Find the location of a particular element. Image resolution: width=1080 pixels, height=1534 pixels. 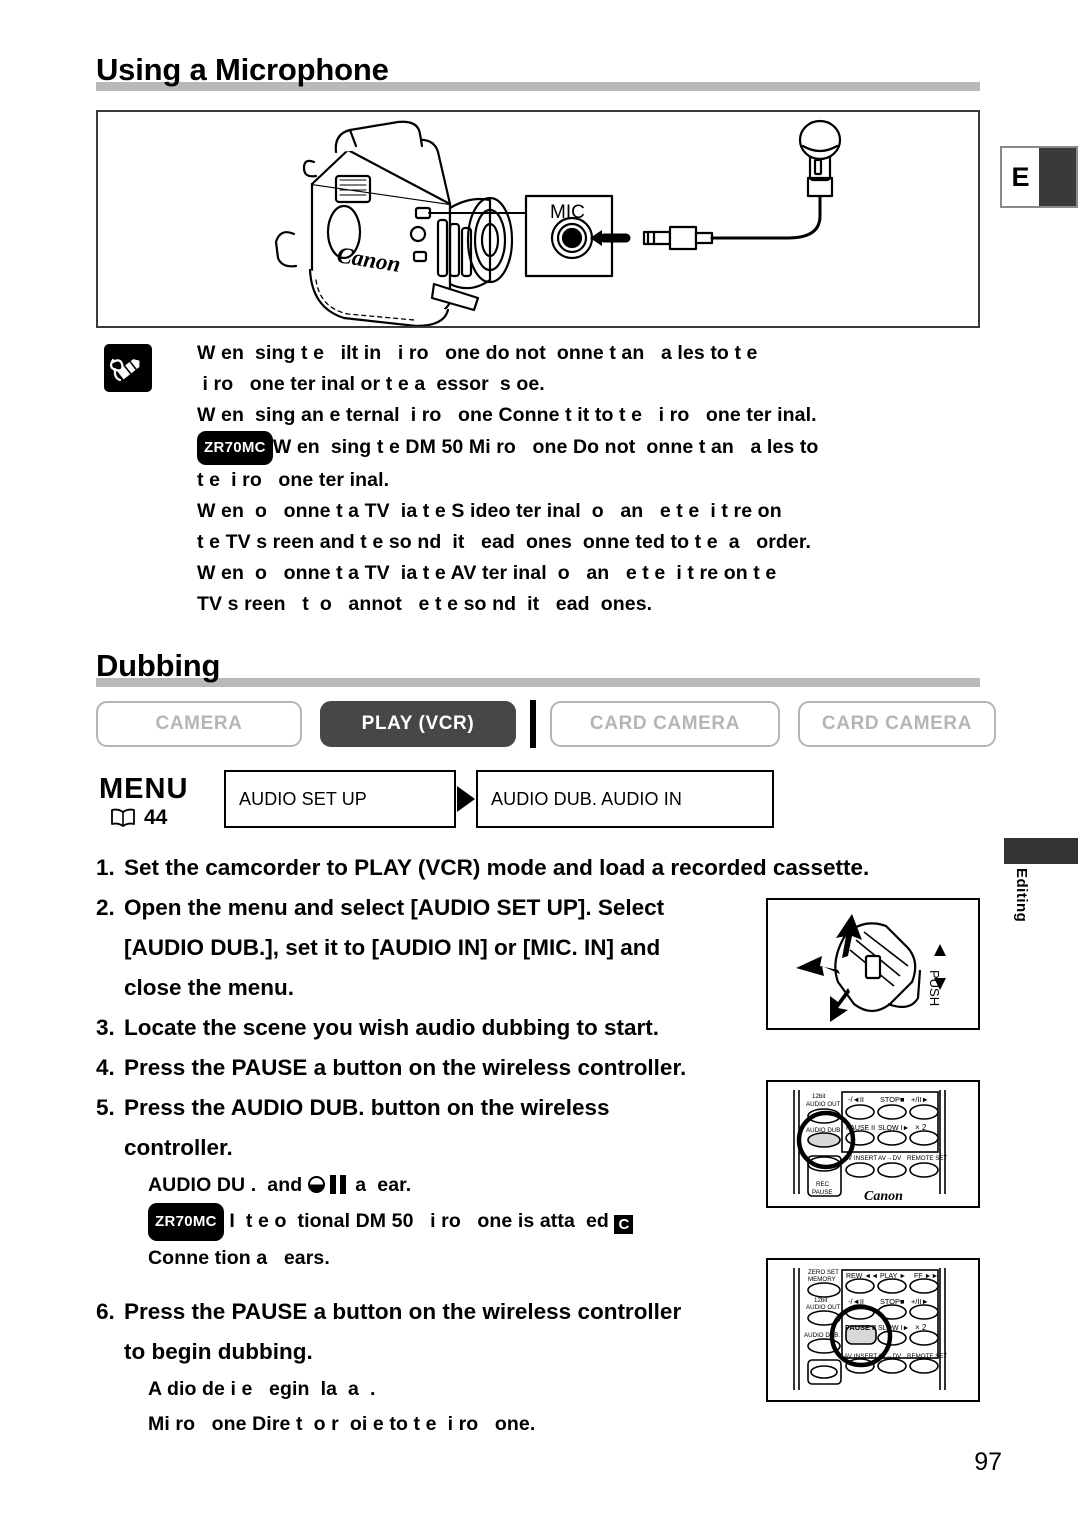

reference-badge-c: C is located at coordinates (624, 1224).